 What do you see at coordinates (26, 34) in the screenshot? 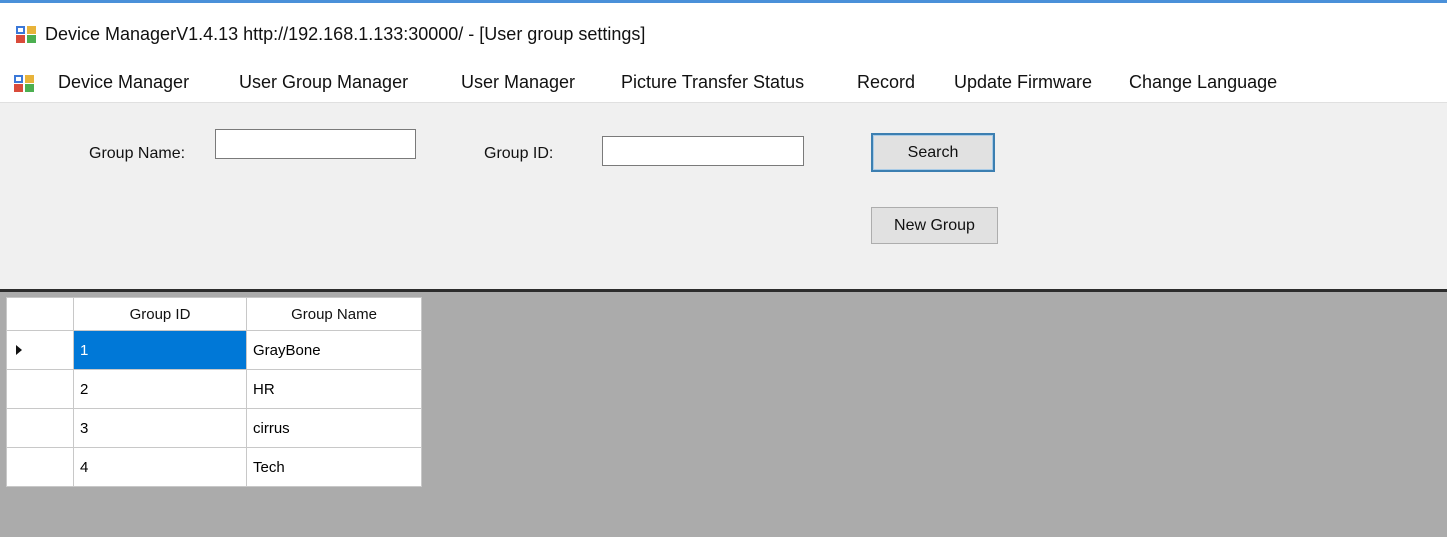
I see `app-window-icon` at bounding box center [26, 34].